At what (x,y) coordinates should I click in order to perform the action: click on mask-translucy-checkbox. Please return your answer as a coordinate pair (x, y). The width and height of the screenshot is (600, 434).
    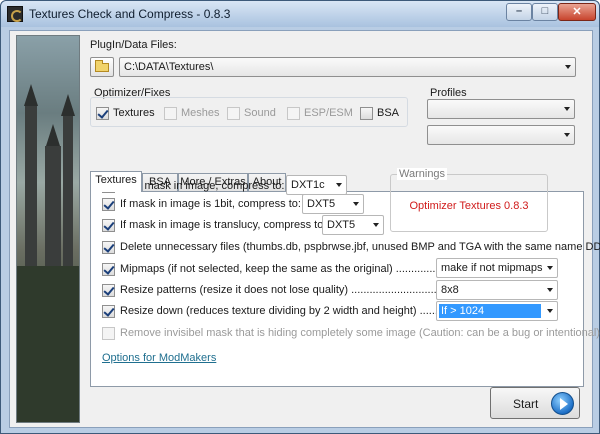
    Looking at the image, I should click on (108, 225).